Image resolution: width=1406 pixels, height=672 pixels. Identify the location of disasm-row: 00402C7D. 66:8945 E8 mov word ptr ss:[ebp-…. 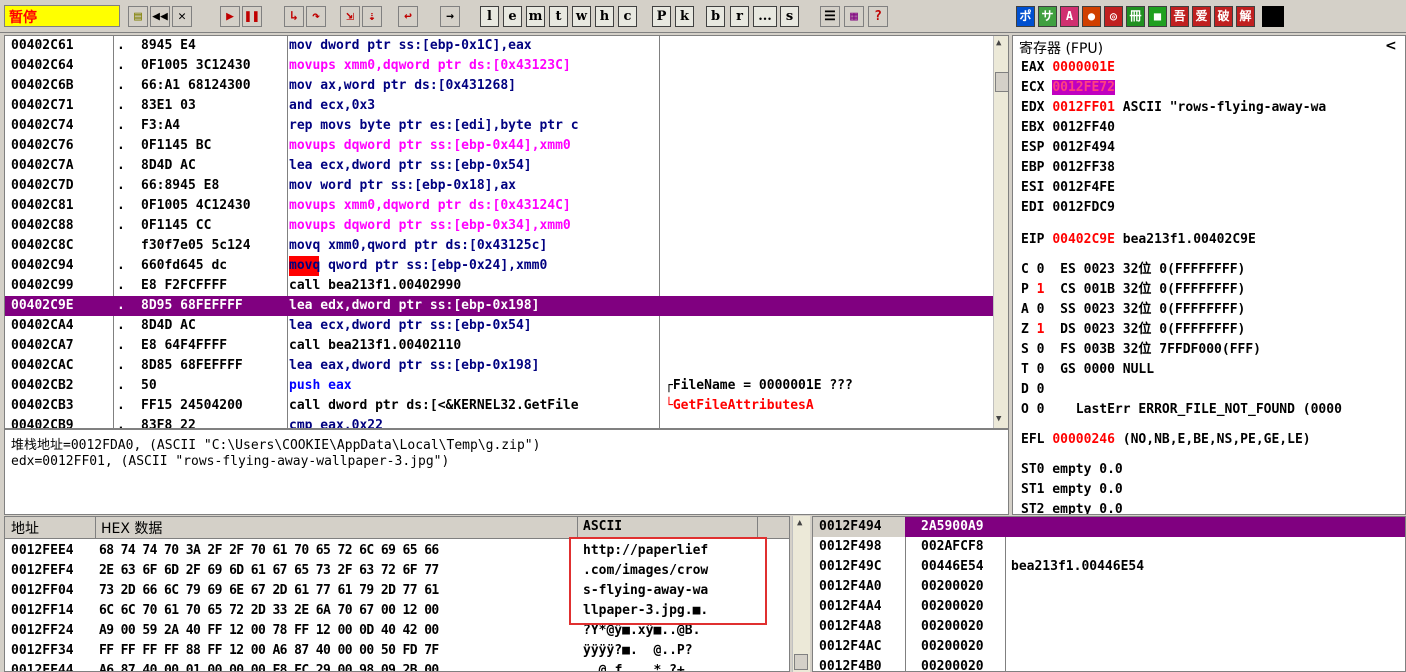
(500, 186).